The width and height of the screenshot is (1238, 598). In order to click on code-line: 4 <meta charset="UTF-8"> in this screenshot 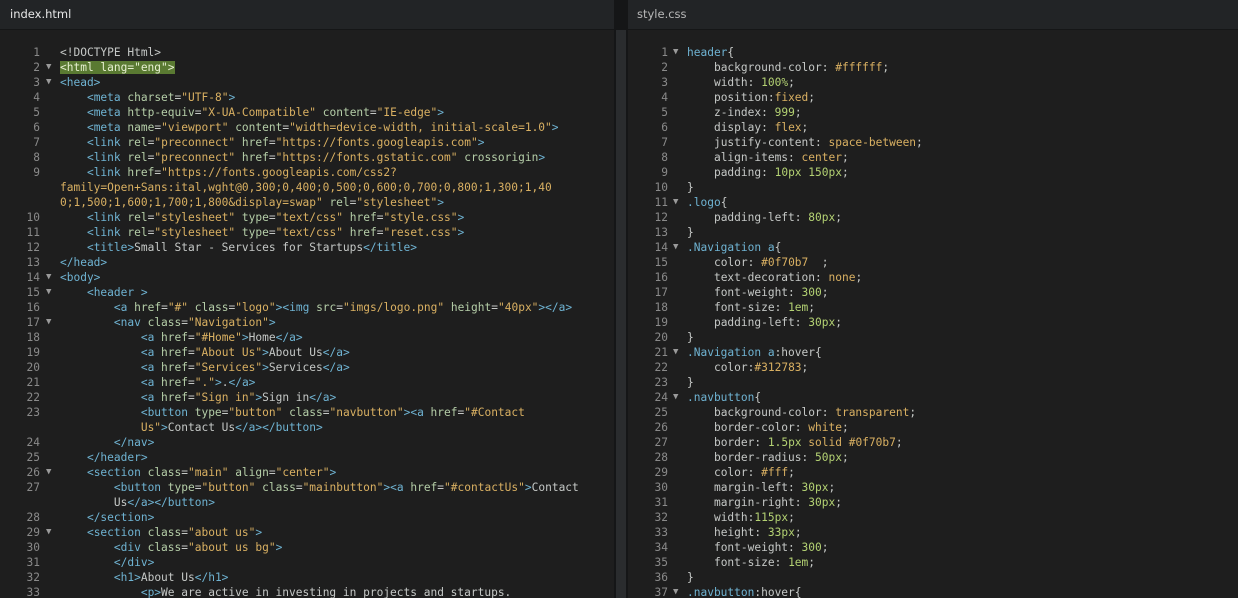, I will do `click(307, 97)`.